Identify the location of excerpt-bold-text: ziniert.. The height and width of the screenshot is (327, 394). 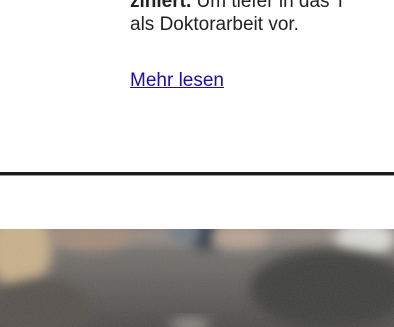
(161, 6).